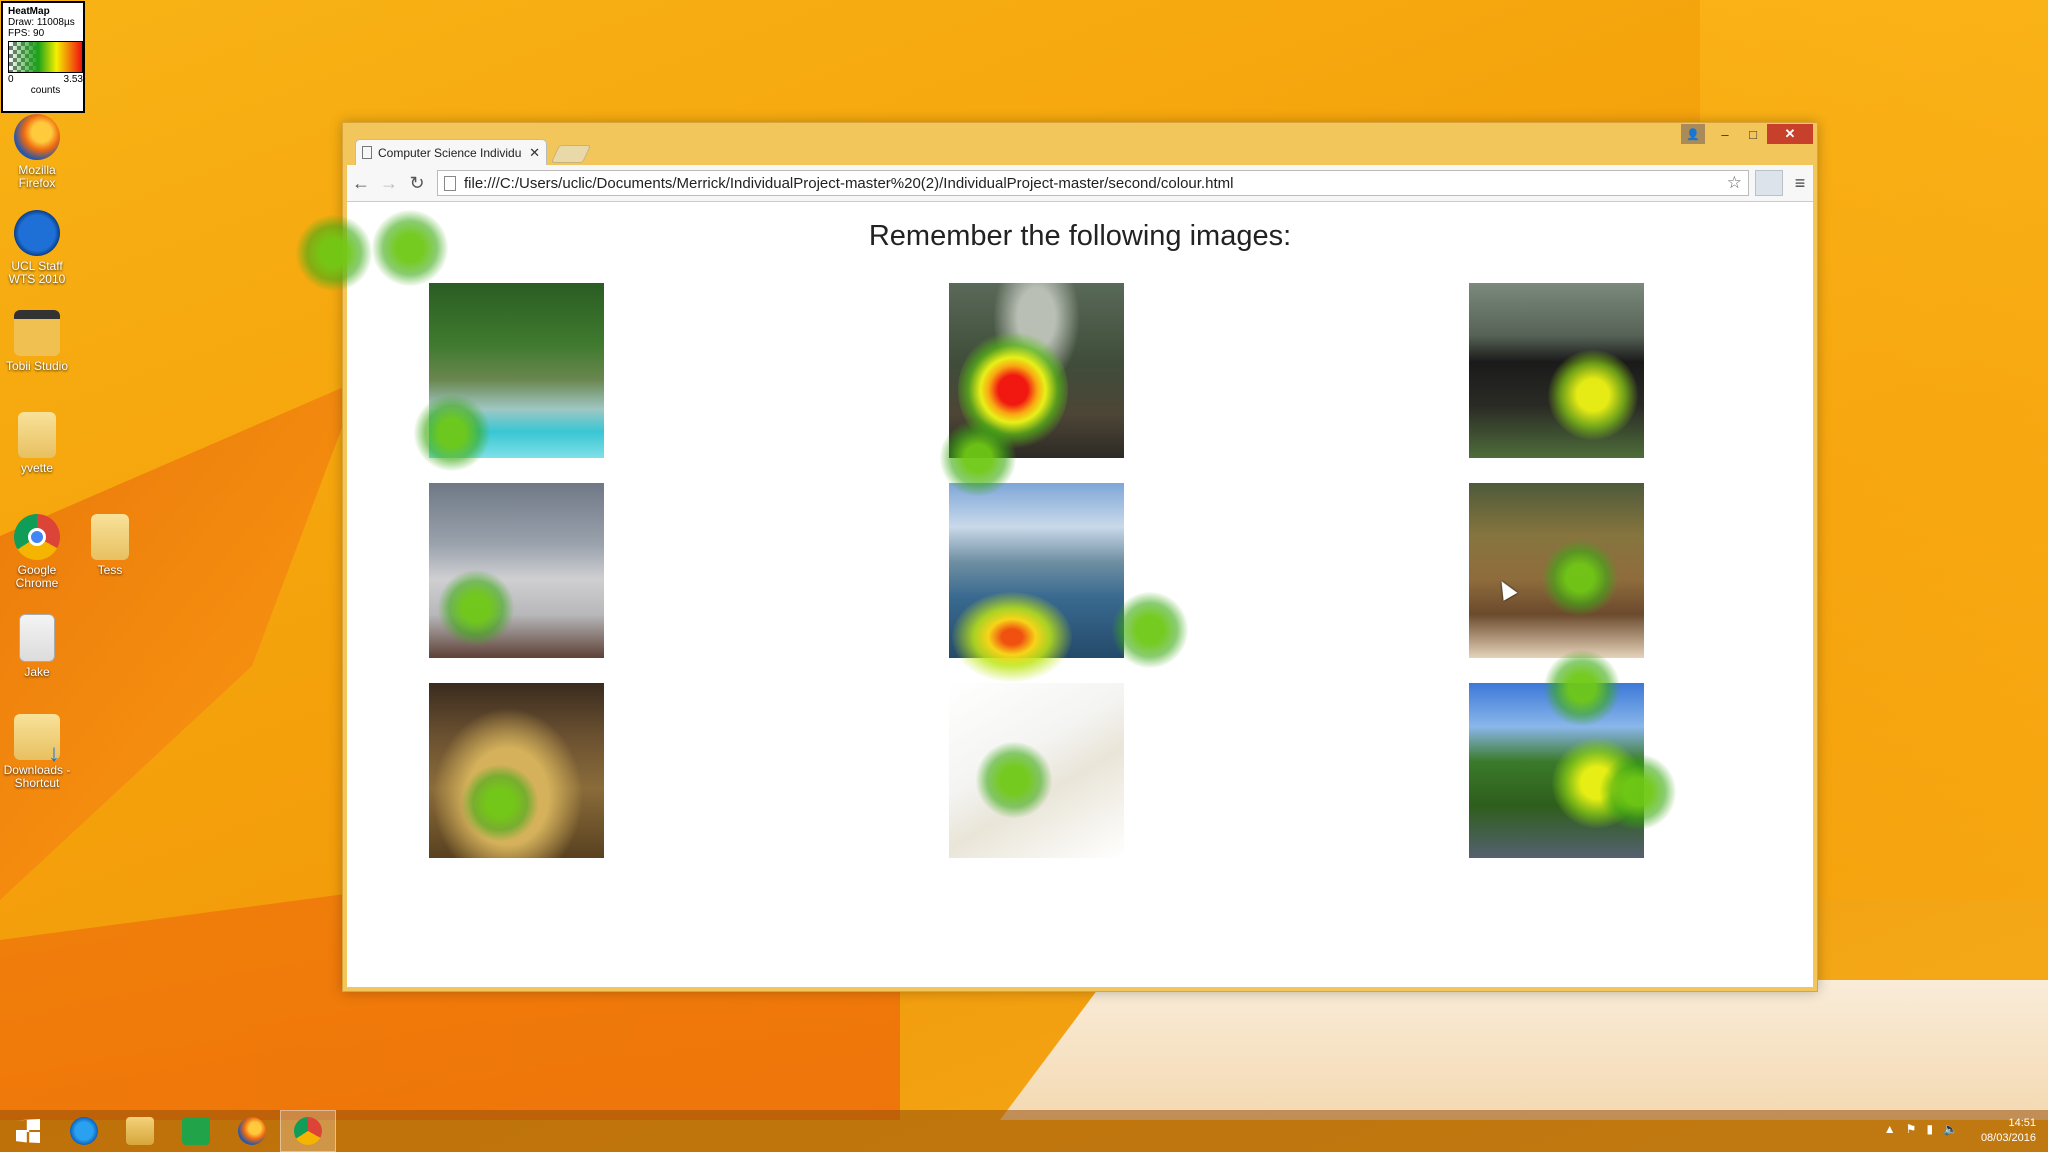  I want to click on image-aquarium, so click(1556, 570).